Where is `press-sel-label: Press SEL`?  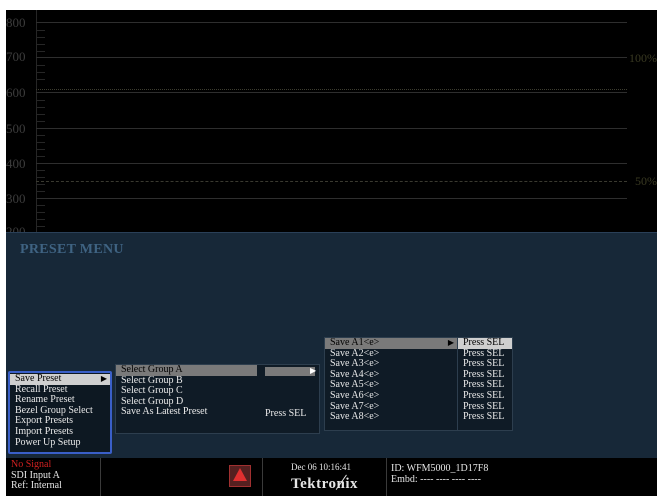
press-sel-label: Press SEL is located at coordinates (286, 413).